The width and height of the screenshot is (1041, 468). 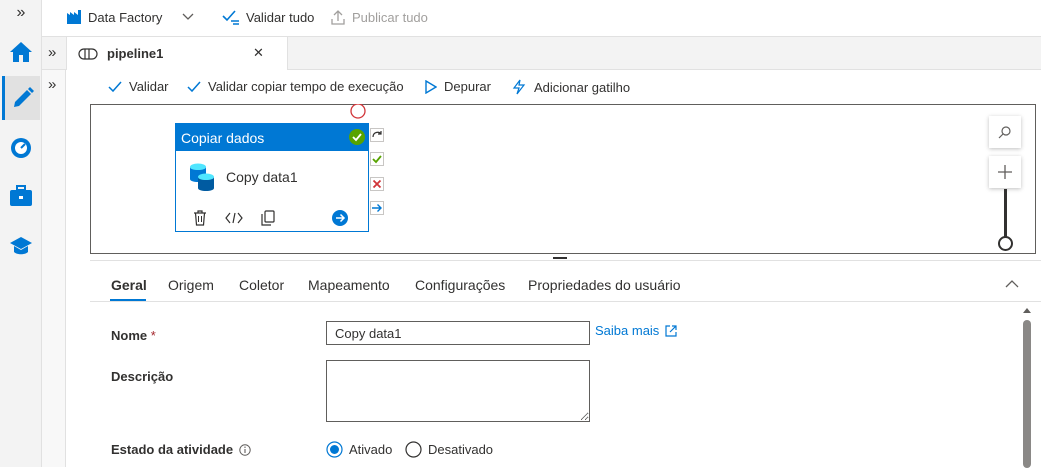 What do you see at coordinates (1027, 394) in the screenshot?
I see `scrollbar-thumb` at bounding box center [1027, 394].